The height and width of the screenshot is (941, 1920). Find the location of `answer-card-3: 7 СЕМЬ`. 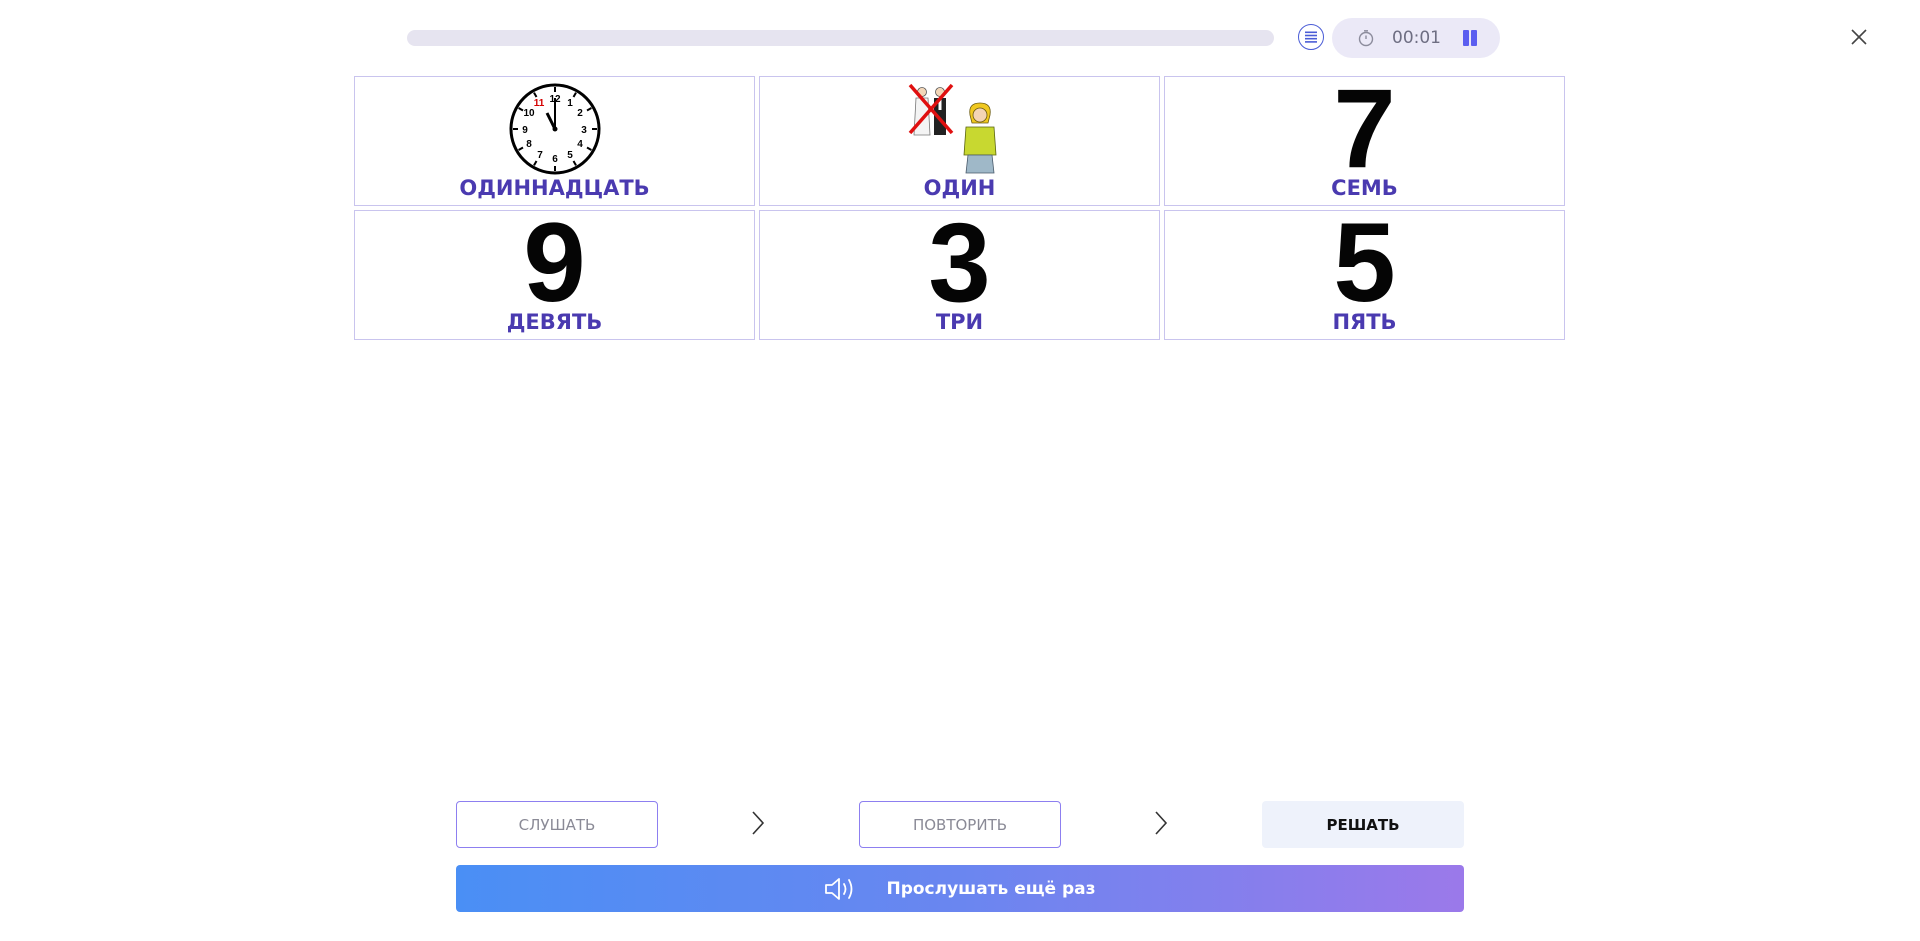

answer-card-3: 7 СЕМЬ is located at coordinates (1364, 136).